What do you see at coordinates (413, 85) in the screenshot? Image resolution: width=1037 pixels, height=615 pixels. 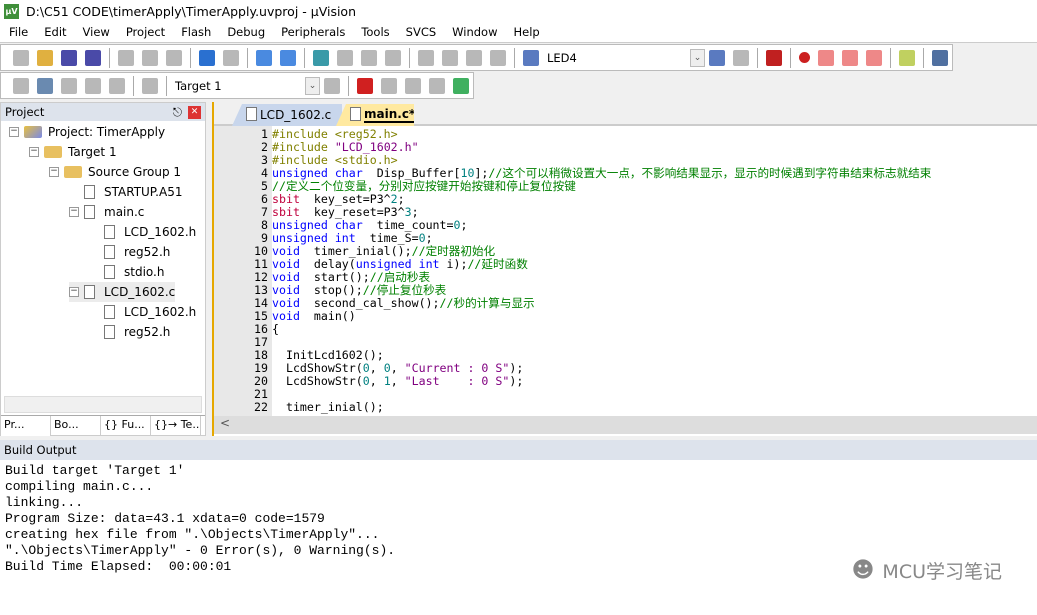 I see `software-packs-icon` at bounding box center [413, 85].